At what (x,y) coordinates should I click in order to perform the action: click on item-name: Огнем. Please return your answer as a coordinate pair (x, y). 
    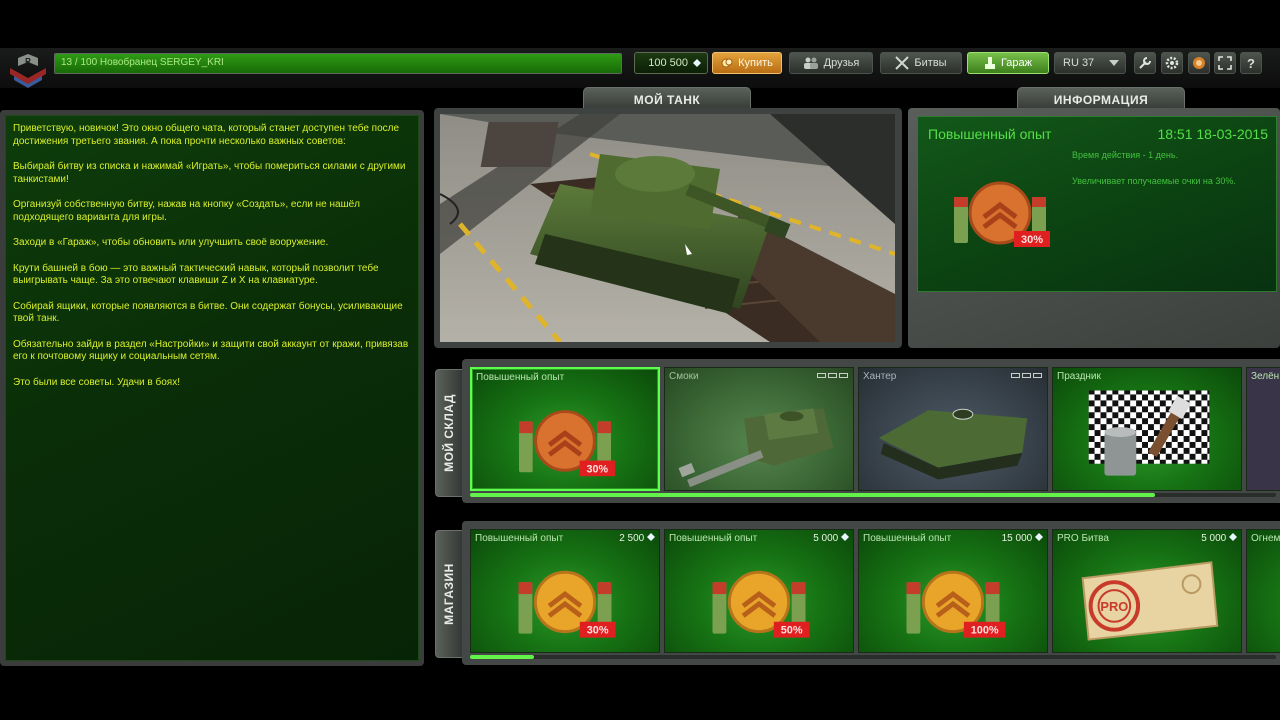
    Looking at the image, I should click on (1265, 538).